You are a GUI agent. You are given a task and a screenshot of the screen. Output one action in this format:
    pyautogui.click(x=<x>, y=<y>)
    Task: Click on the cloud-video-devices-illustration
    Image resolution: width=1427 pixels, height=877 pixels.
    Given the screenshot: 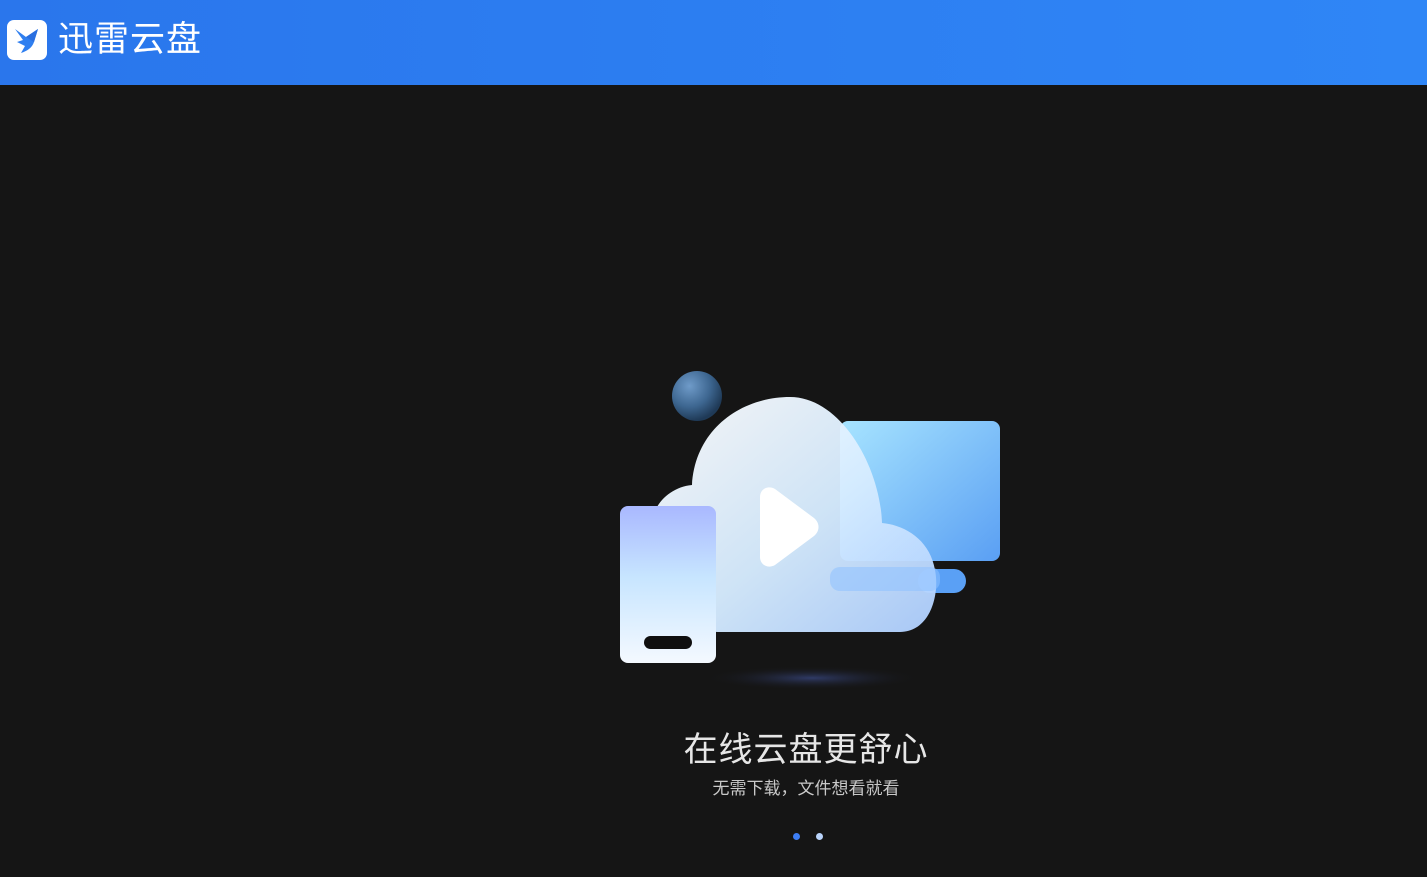 What is the action you would take?
    pyautogui.click(x=810, y=535)
    